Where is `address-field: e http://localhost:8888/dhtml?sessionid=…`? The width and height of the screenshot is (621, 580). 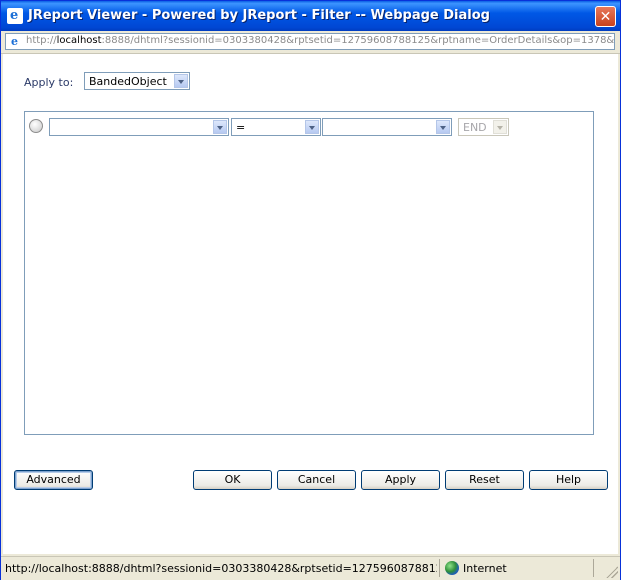 address-field: e http://localhost:8888/dhtml?sessionid=… is located at coordinates (310, 41).